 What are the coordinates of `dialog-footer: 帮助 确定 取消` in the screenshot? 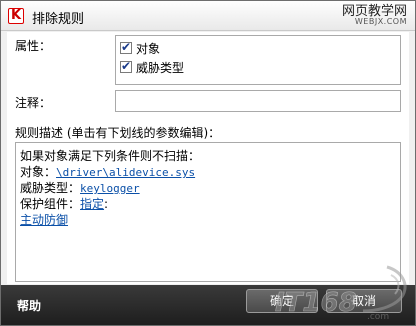 It's located at (208, 305).